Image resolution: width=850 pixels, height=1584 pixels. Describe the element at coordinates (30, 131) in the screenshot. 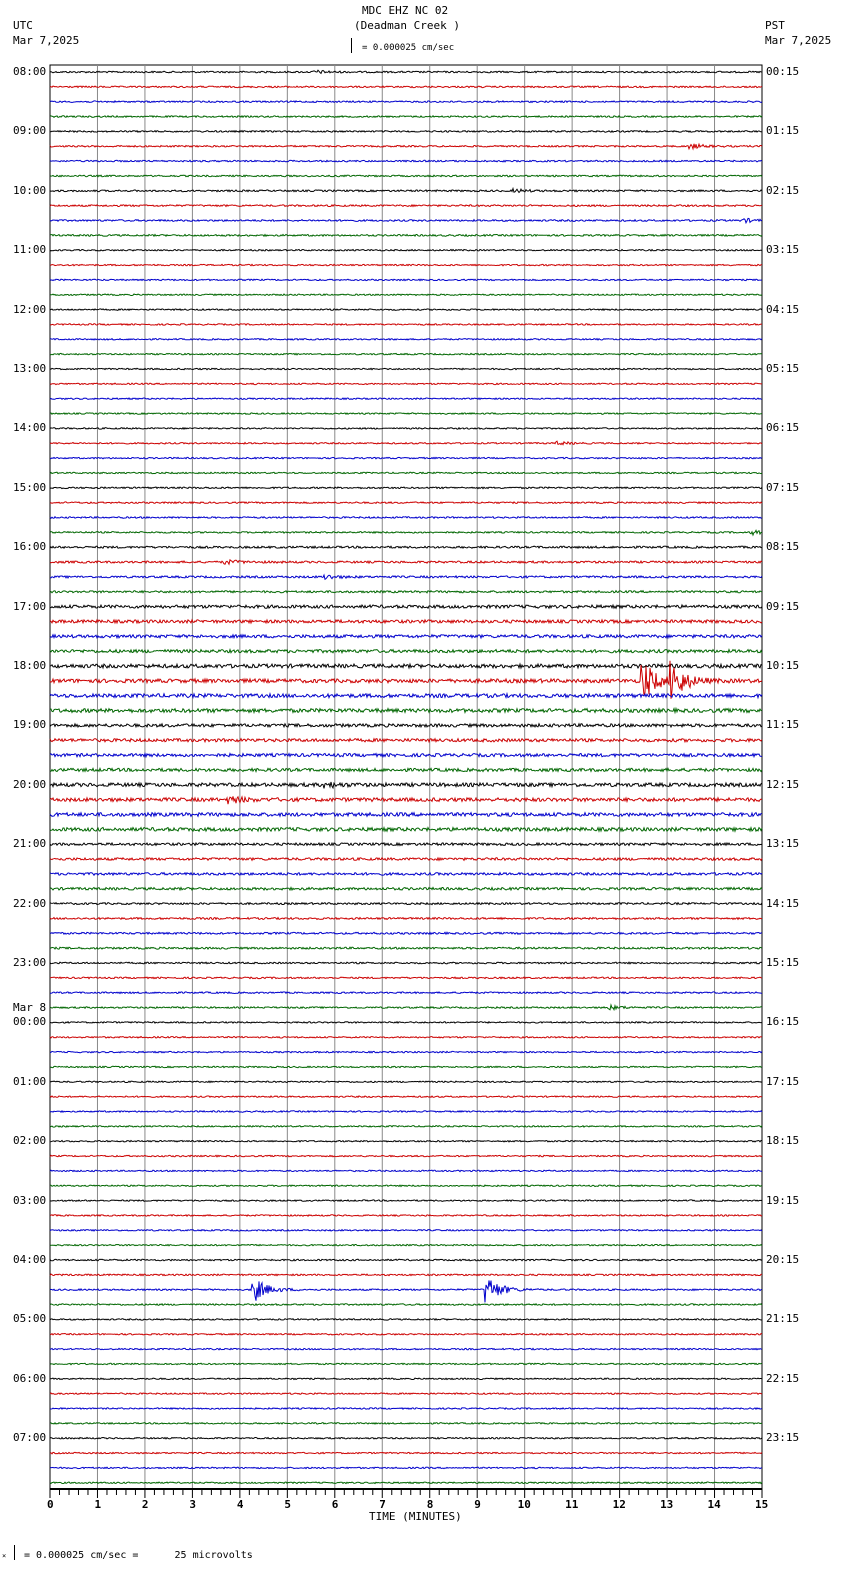

I see `utc-hour-label: 09:00` at that location.